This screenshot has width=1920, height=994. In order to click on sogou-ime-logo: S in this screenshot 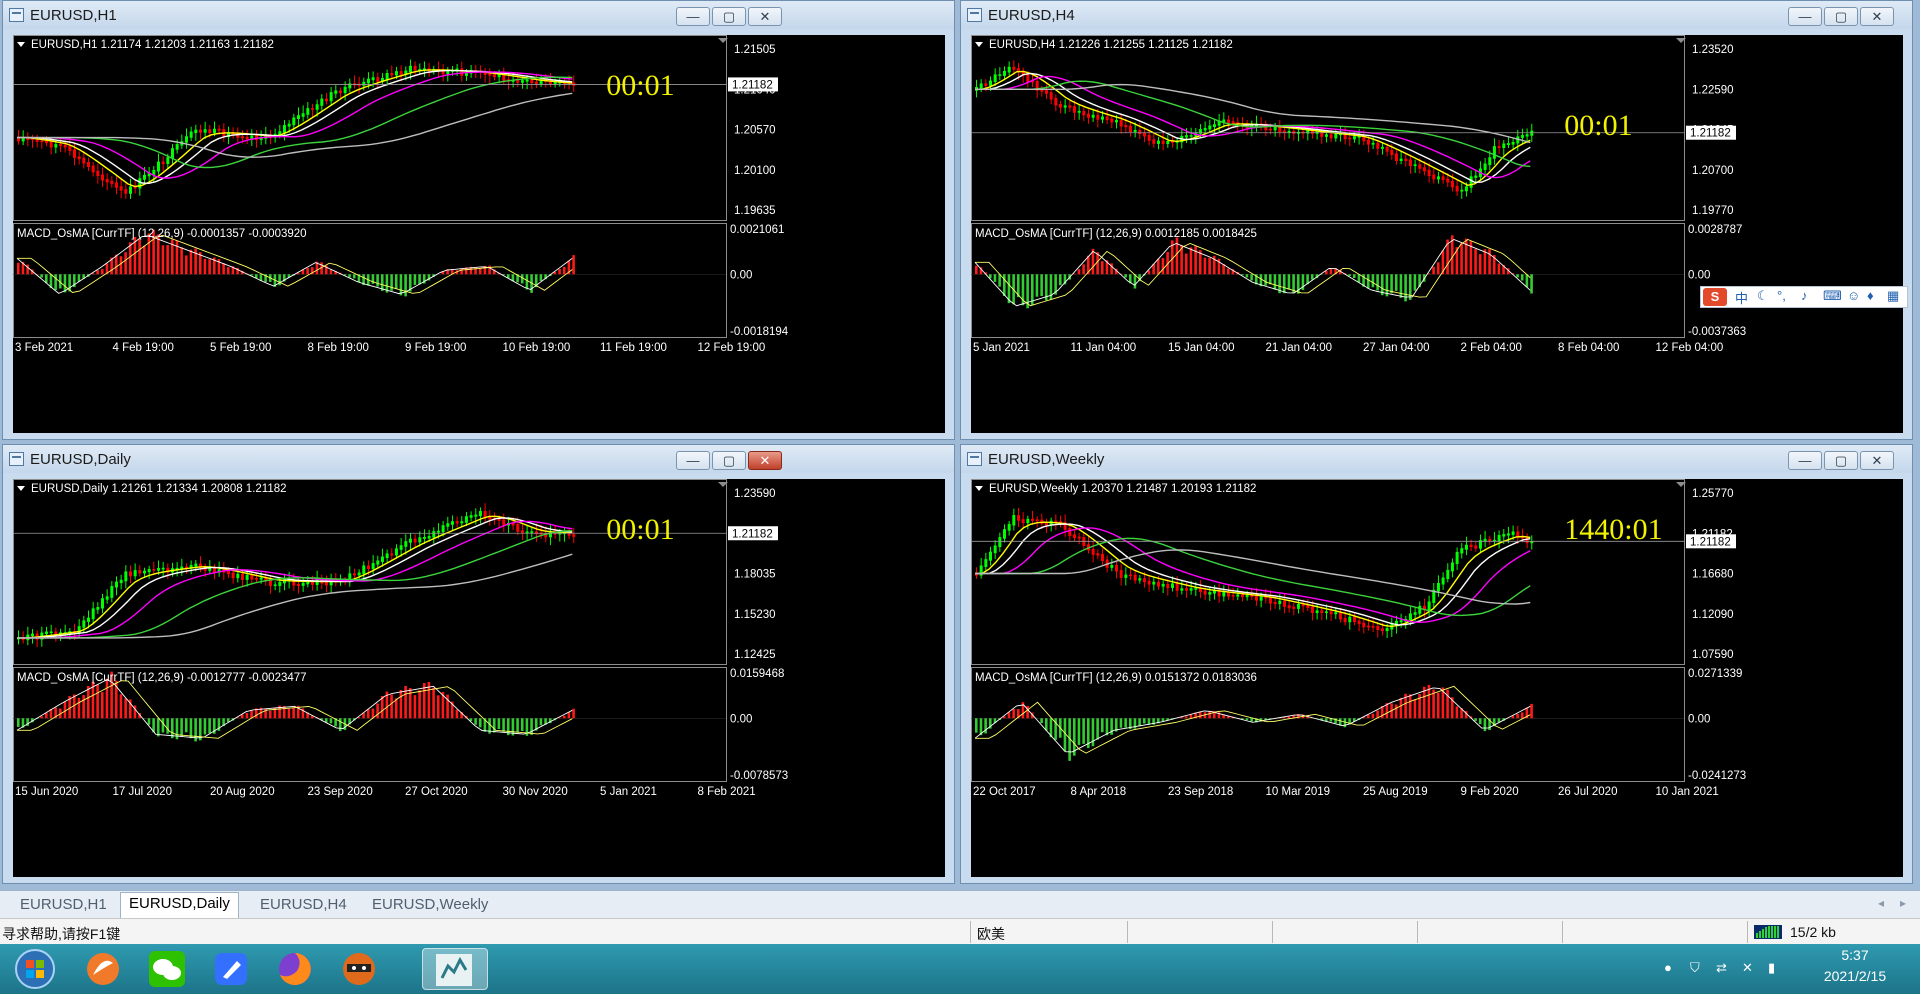, I will do `click(1715, 297)`.